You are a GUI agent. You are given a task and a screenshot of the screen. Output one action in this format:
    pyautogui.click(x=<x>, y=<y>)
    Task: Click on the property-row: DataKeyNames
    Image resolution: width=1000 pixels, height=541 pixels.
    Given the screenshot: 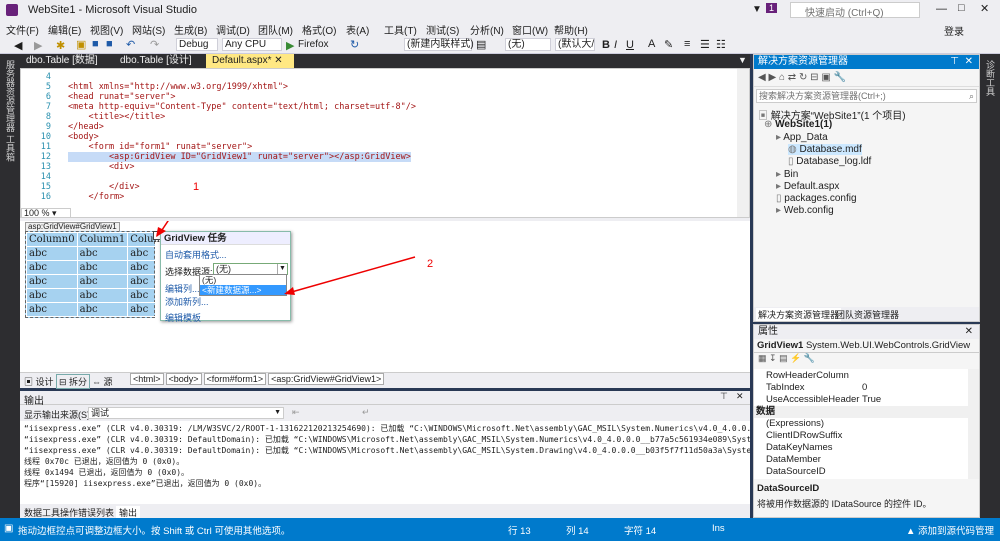 What is the action you would take?
    pyautogui.click(x=861, y=448)
    